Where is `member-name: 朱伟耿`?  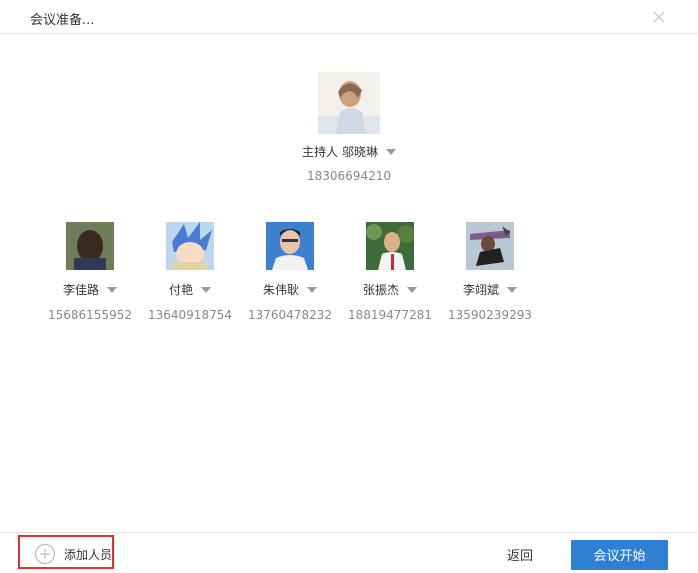 member-name: 朱伟耿 is located at coordinates (280, 290).